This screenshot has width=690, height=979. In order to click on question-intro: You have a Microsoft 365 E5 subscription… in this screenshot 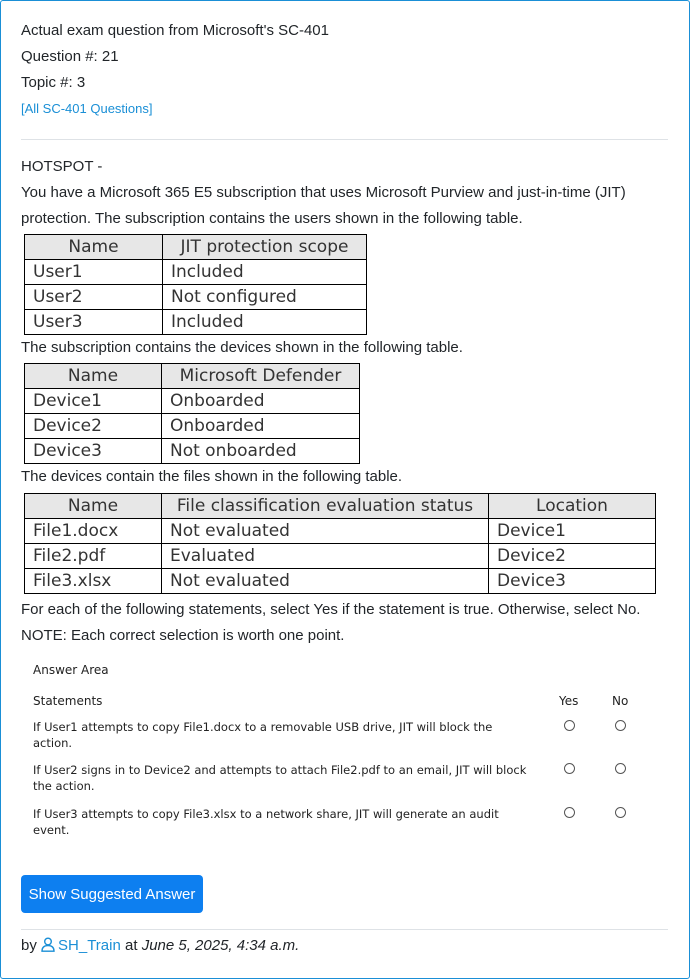, I will do `click(323, 205)`.